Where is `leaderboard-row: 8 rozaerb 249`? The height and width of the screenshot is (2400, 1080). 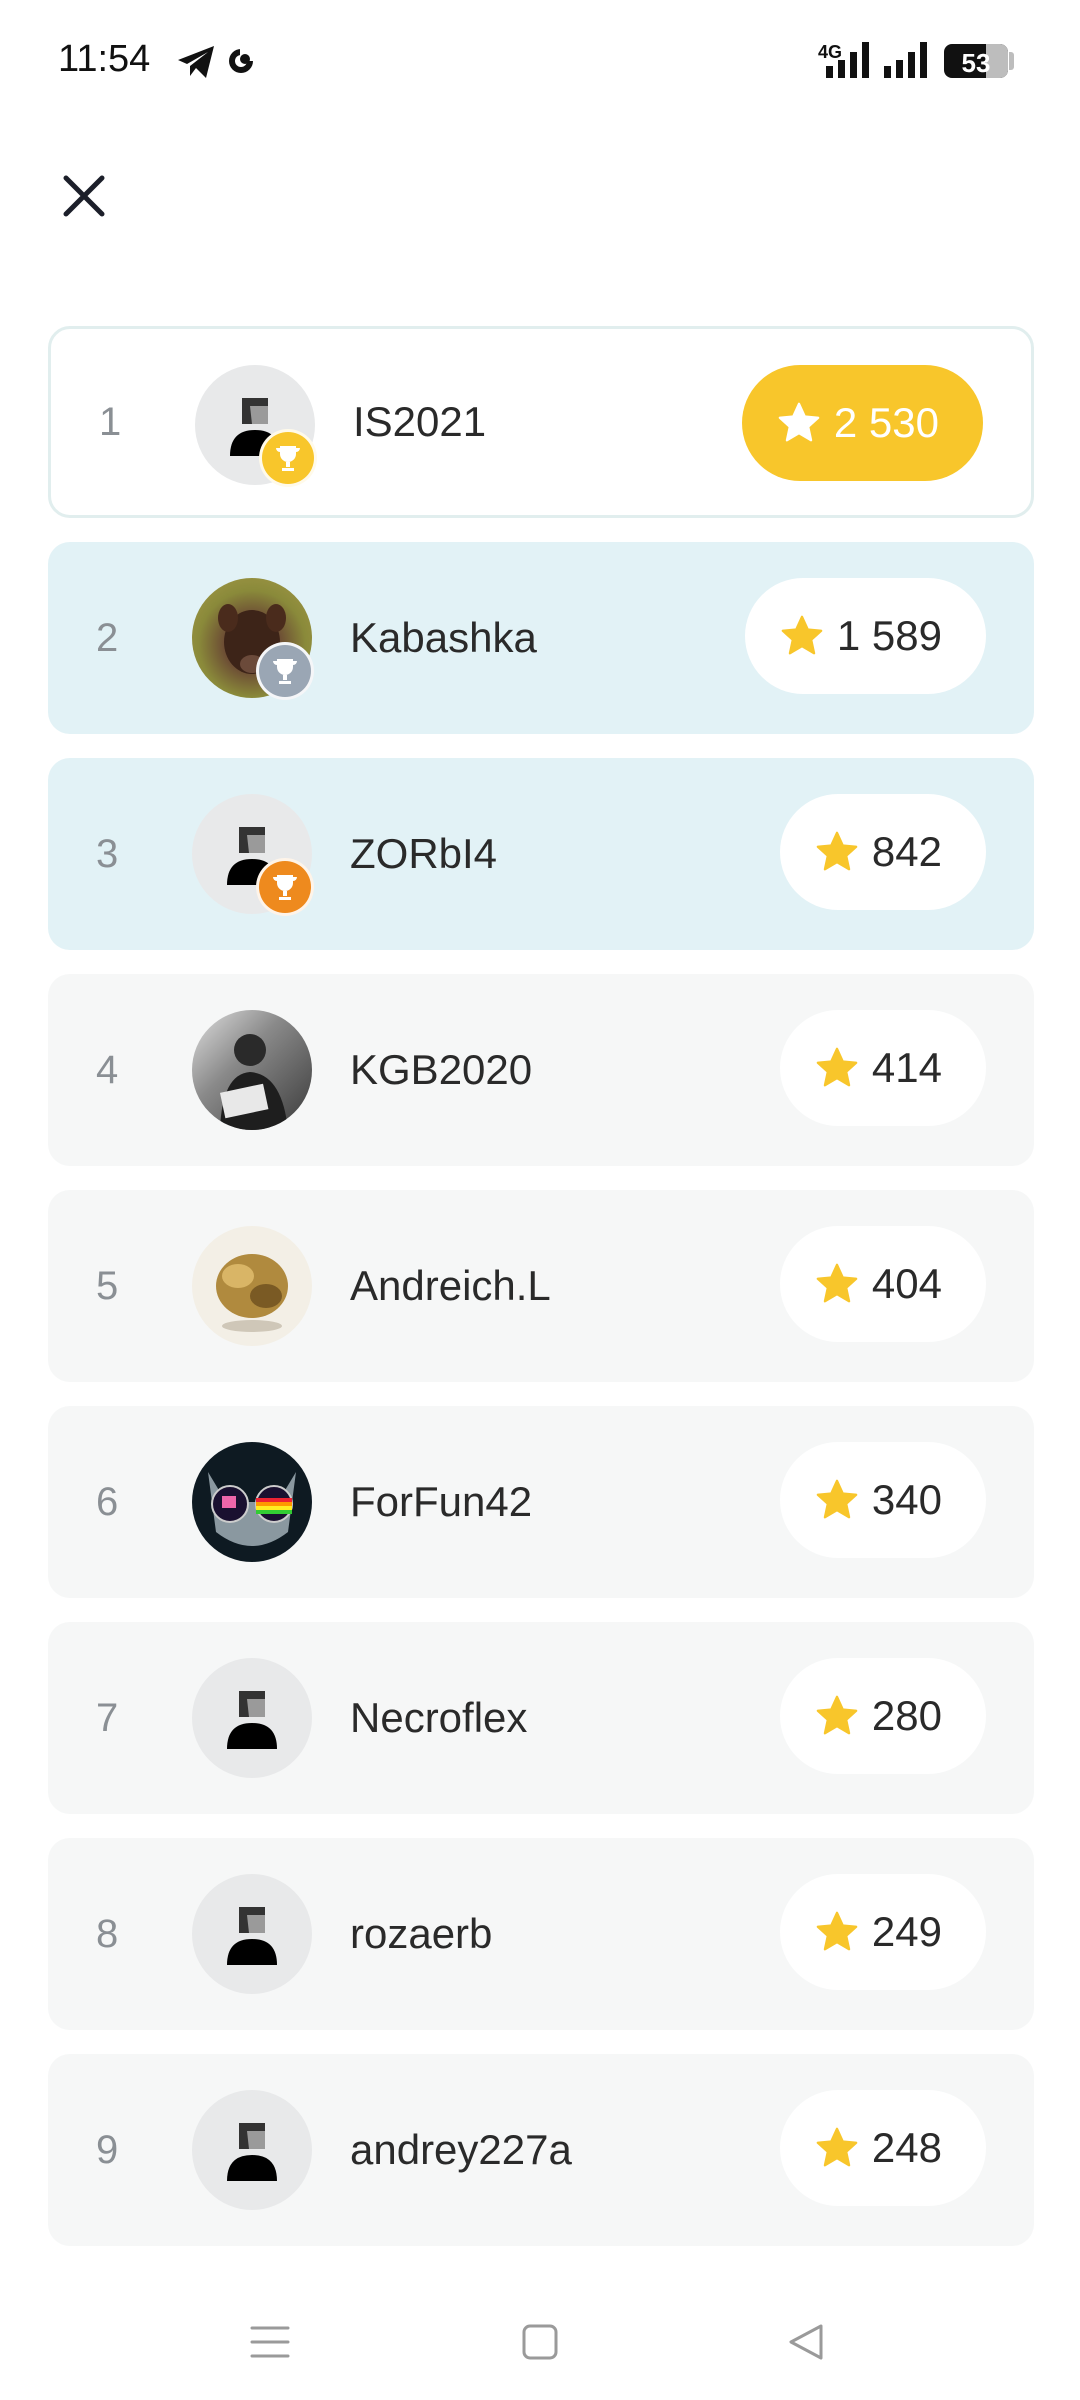 leaderboard-row: 8 rozaerb 249 is located at coordinates (541, 1934).